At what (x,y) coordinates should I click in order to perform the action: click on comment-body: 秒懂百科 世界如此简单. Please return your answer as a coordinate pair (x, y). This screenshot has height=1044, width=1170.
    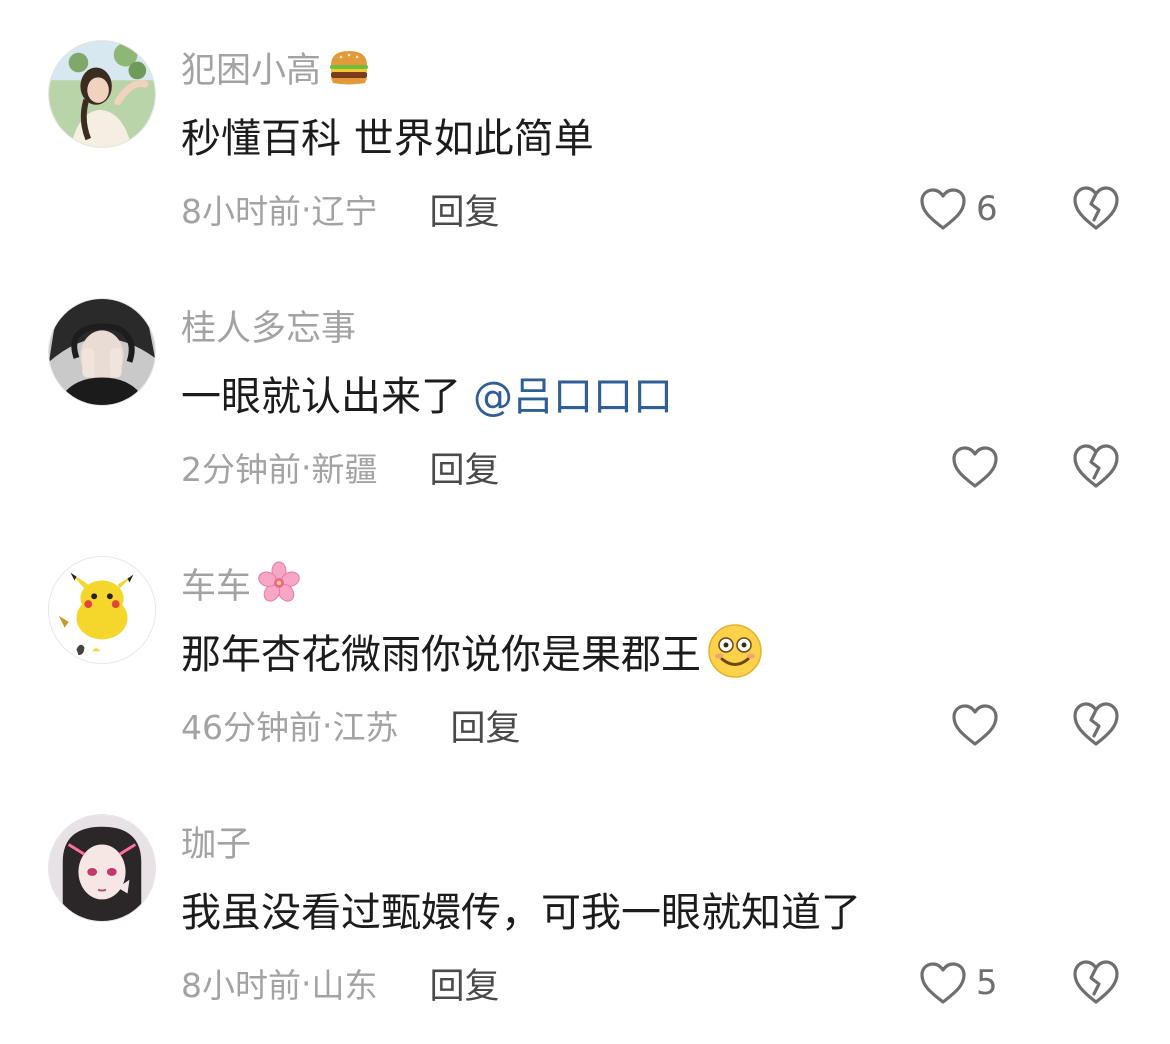
    Looking at the image, I should click on (387, 139).